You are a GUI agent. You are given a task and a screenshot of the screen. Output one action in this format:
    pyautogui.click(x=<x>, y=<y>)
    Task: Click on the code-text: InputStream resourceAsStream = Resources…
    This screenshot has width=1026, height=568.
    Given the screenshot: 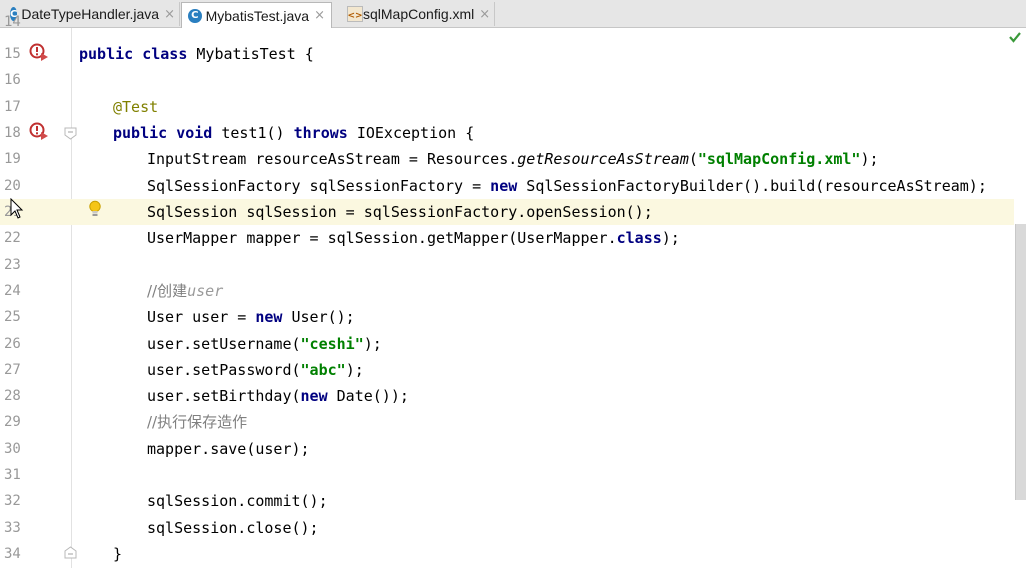 What is the action you would take?
    pyautogui.click(x=513, y=159)
    